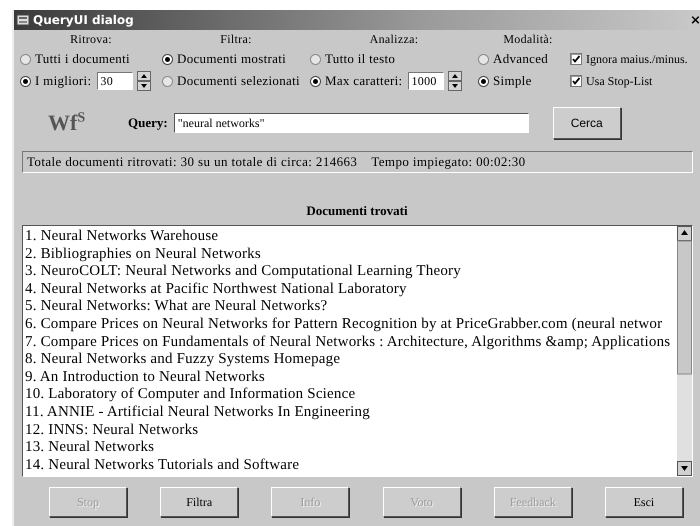  I want to click on result-item: 2. Bibliographies on Neural Networks, so click(350, 255).